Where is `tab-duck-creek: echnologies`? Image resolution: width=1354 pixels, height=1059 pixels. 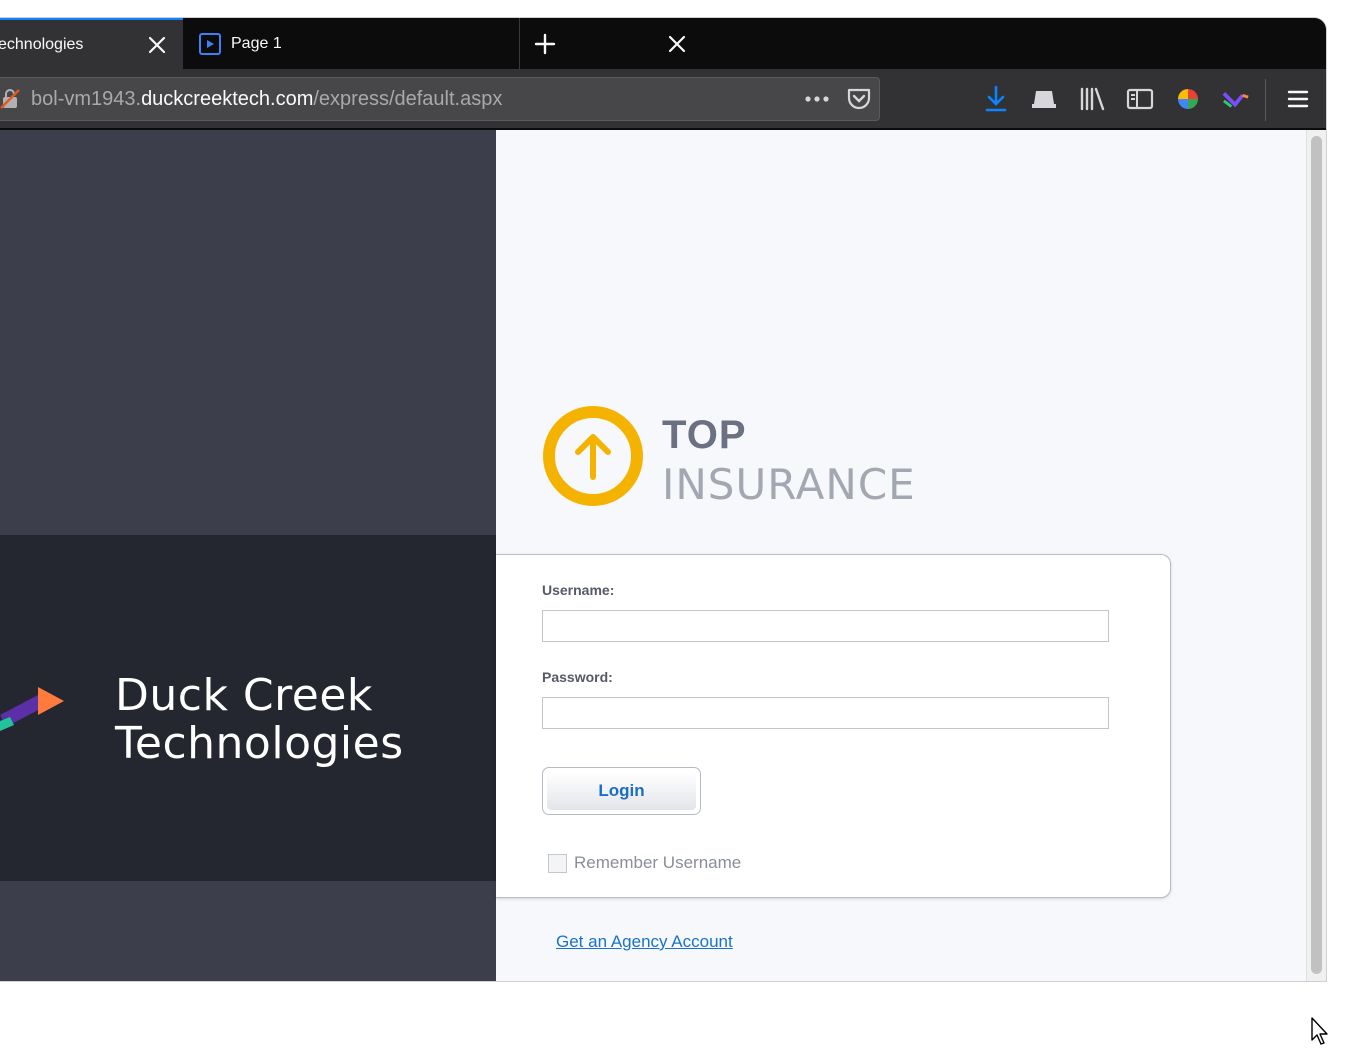 tab-duck-creek: echnologies is located at coordinates (91, 43).